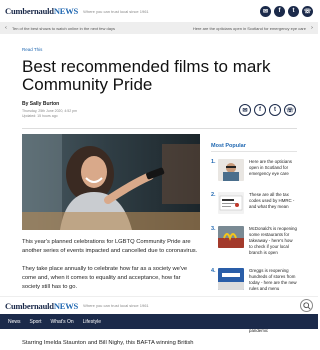  Describe the element at coordinates (213, 162) in the screenshot. I see `item-number: 1.` at that location.